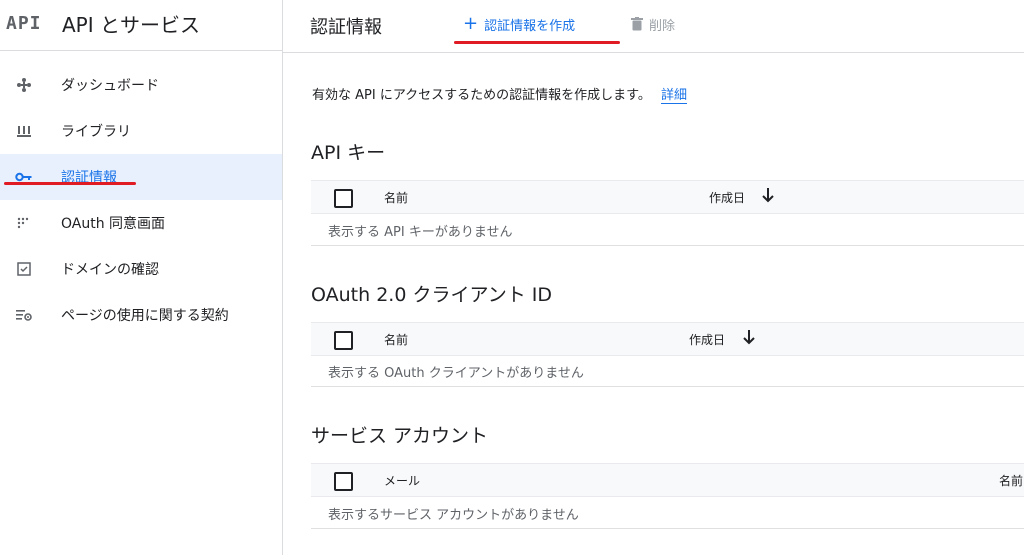  I want to click on main-header: 認証情報 + 認証情報を作成 削除, so click(653, 26).